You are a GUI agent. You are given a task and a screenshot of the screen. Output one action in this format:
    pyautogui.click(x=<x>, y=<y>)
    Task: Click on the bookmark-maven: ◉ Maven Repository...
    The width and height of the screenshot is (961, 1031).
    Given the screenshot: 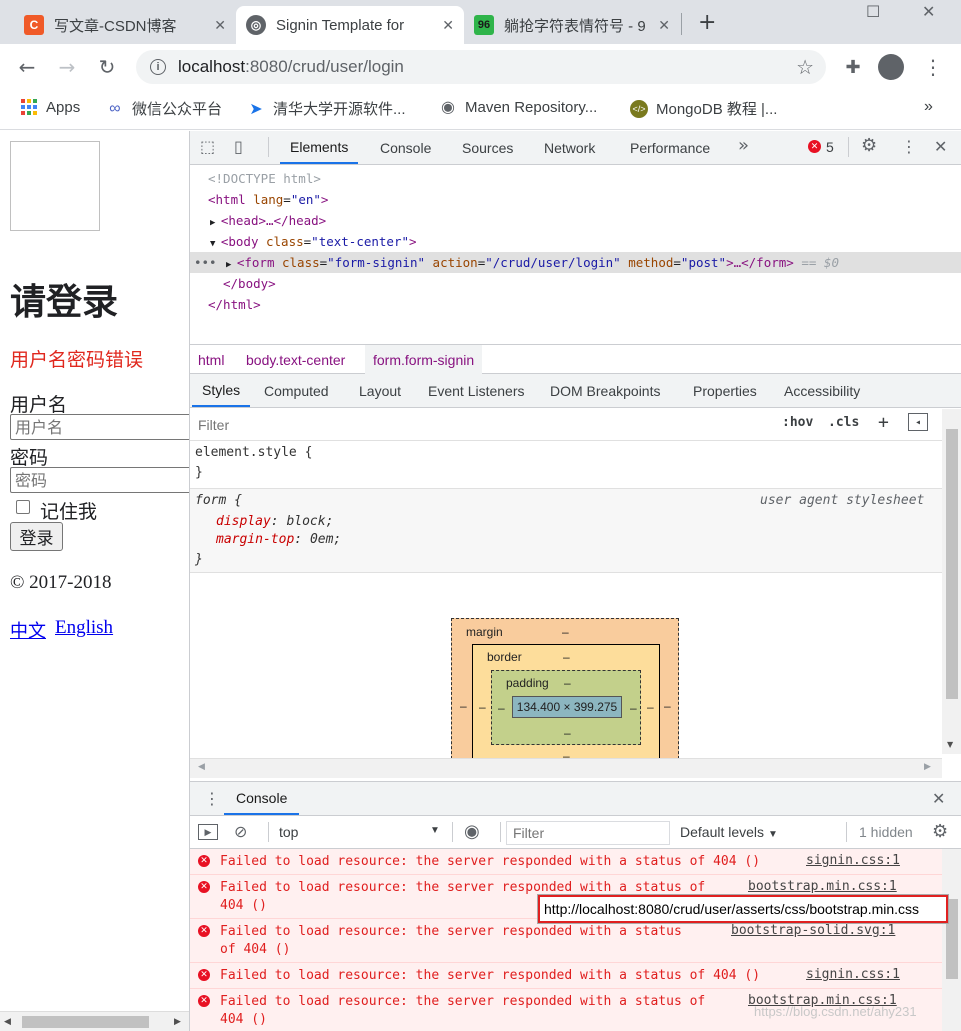 What is the action you would take?
    pyautogui.click(x=518, y=107)
    